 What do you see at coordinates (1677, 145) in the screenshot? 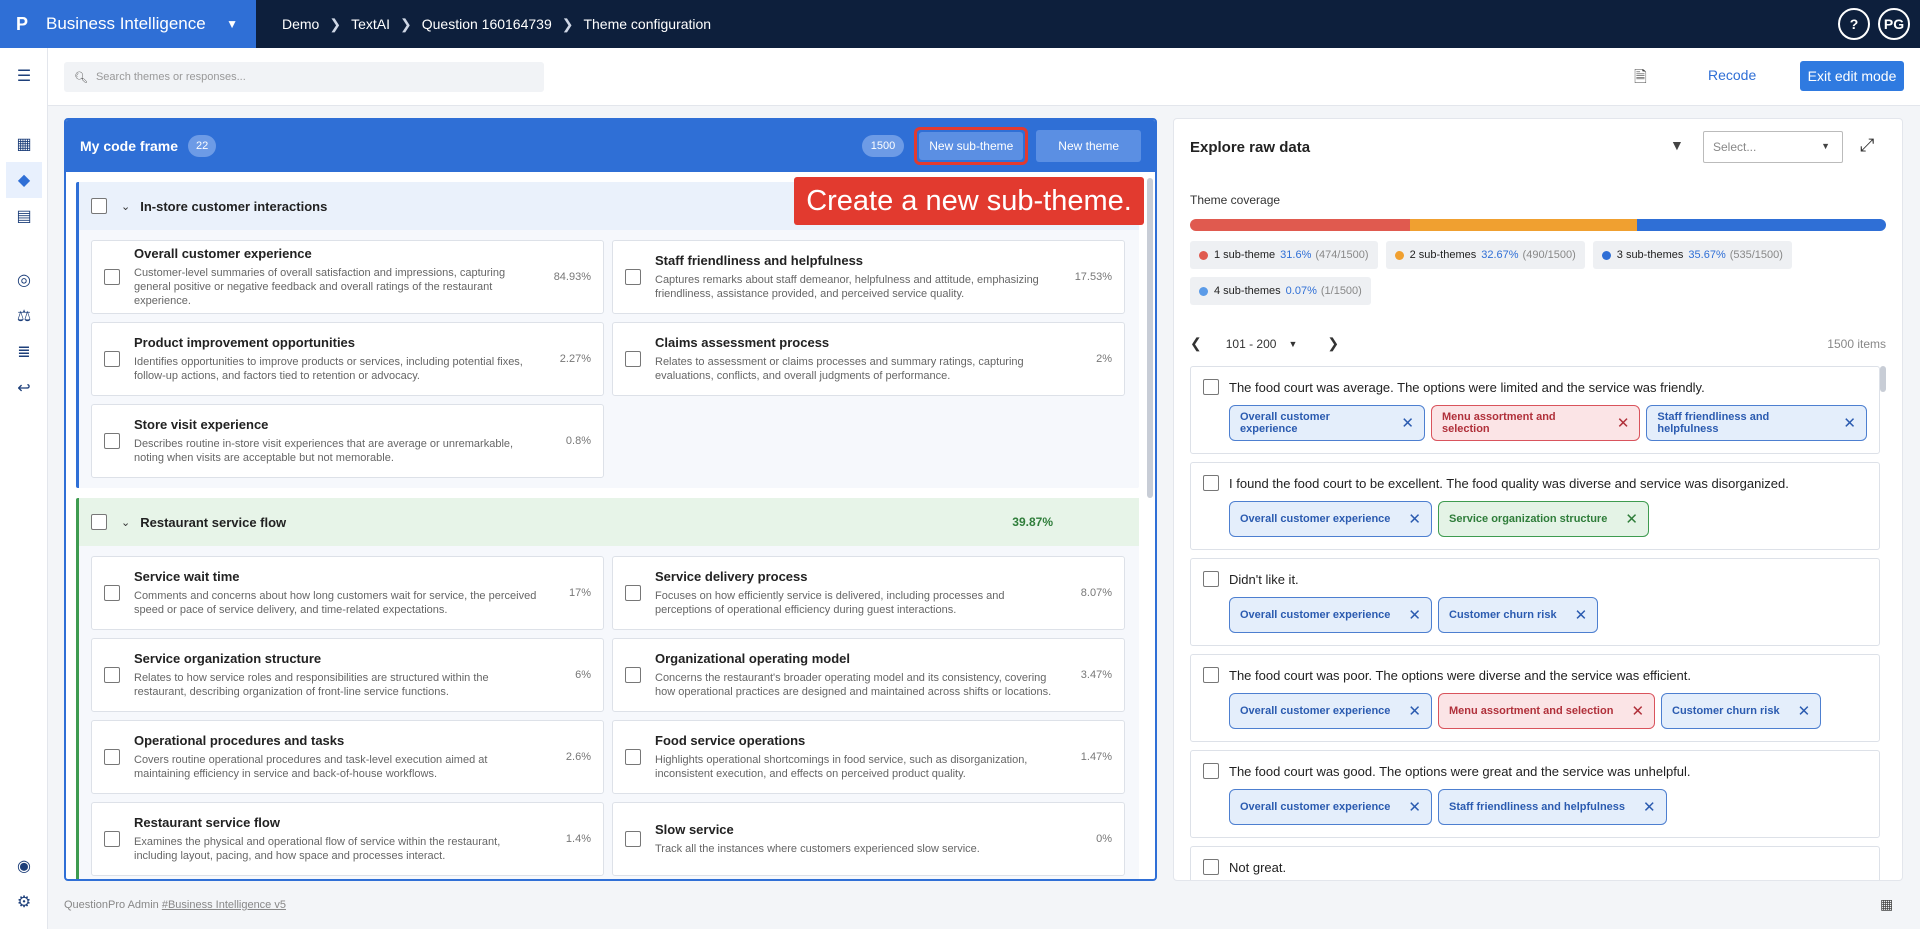
I see `filter-icon: ▼` at bounding box center [1677, 145].